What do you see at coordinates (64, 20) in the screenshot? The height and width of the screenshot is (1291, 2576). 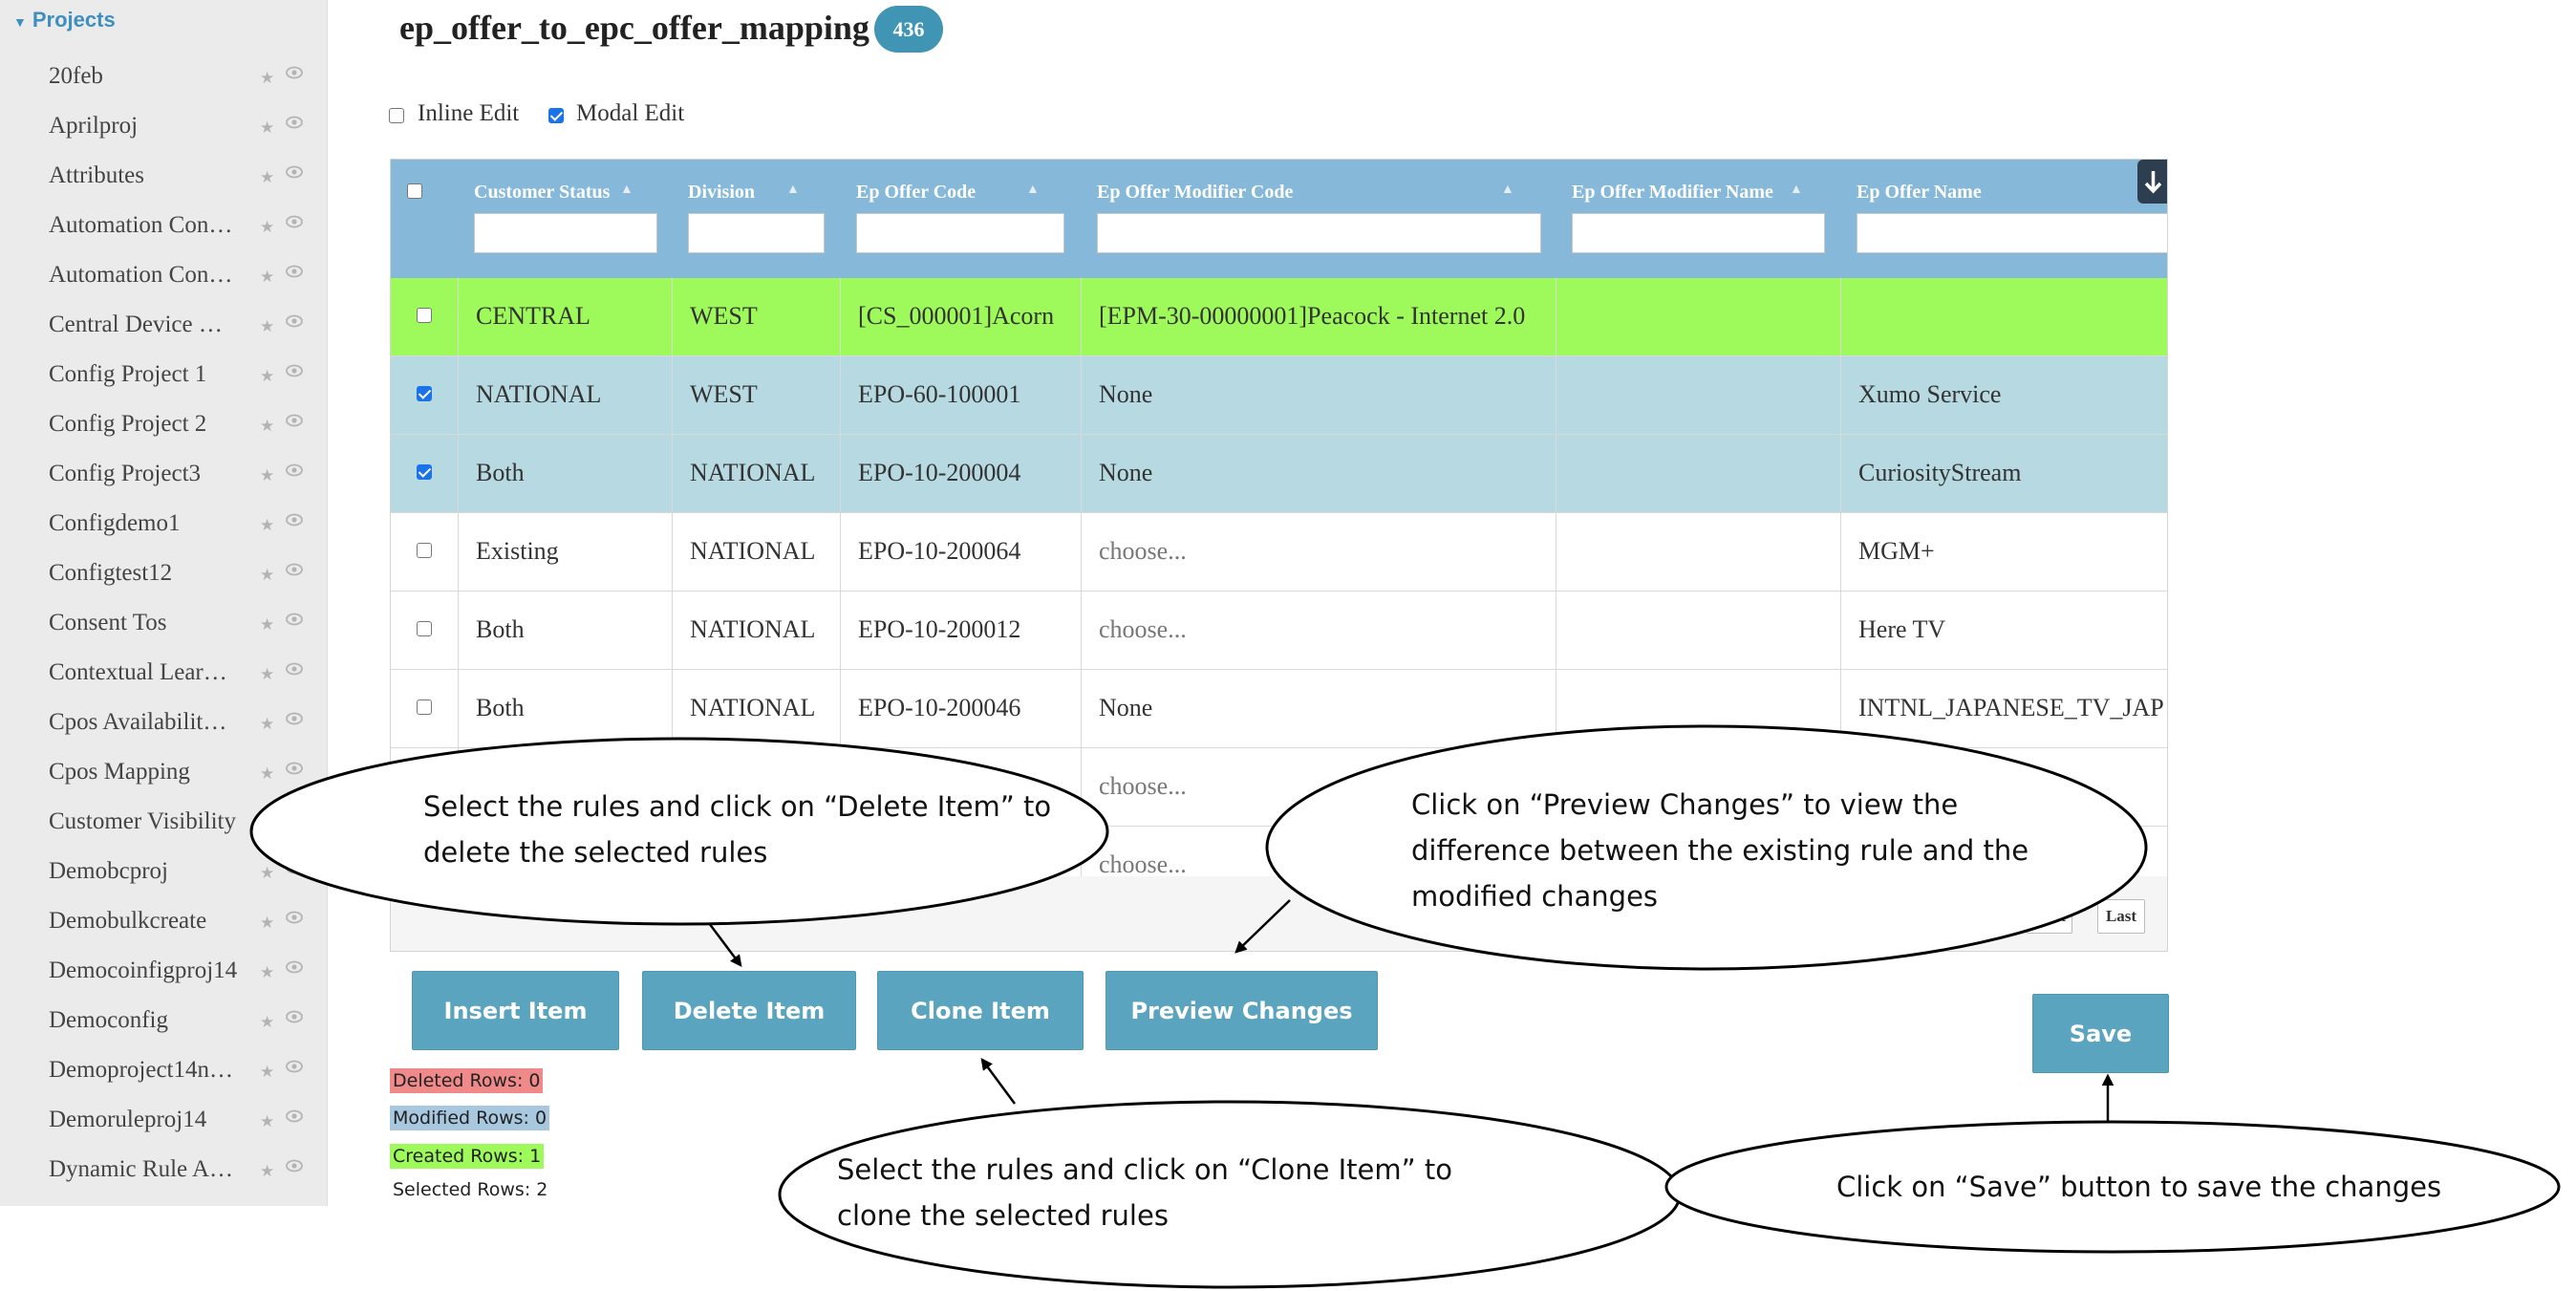 I see `projects-header: ▼ Projects` at bounding box center [64, 20].